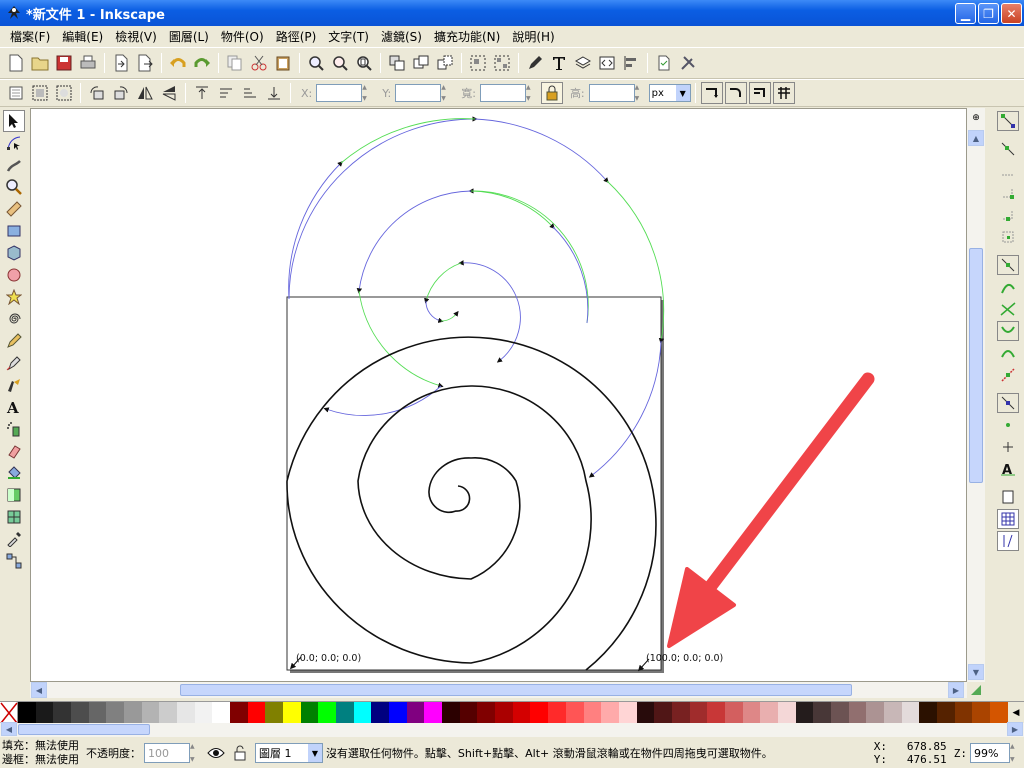  Describe the element at coordinates (14, 517) in the screenshot. I see `mesh-tool` at that location.